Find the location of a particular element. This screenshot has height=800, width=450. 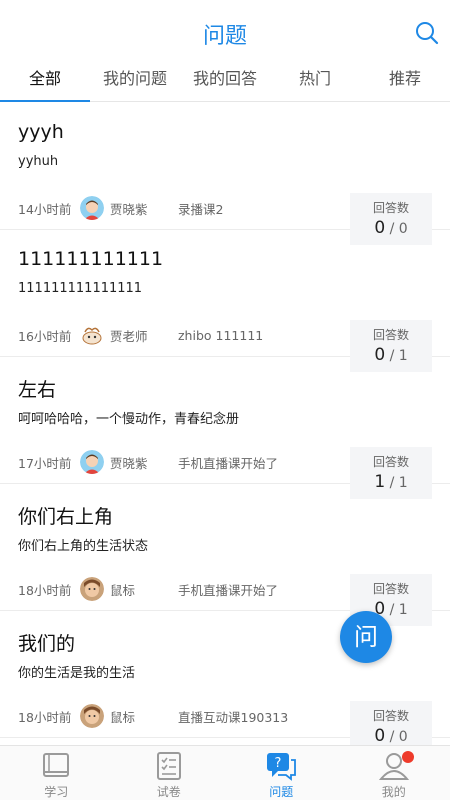

cartoon-avatar is located at coordinates (92, 335).